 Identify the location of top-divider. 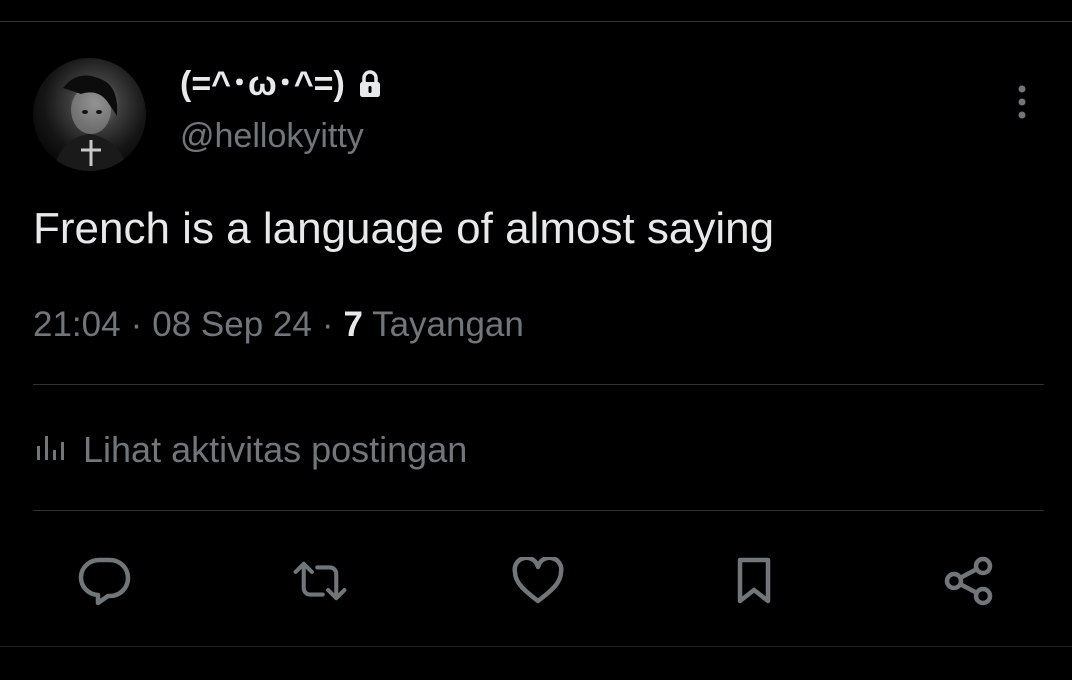
(536, 21).